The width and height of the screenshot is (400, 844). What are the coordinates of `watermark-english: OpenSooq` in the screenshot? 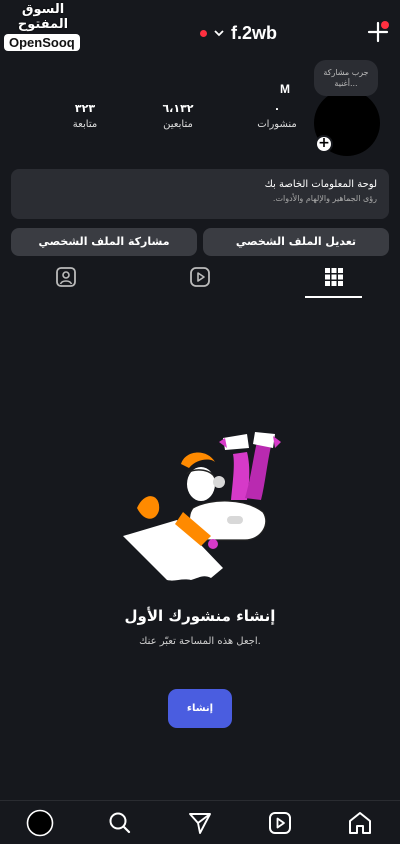 It's located at (42, 42).